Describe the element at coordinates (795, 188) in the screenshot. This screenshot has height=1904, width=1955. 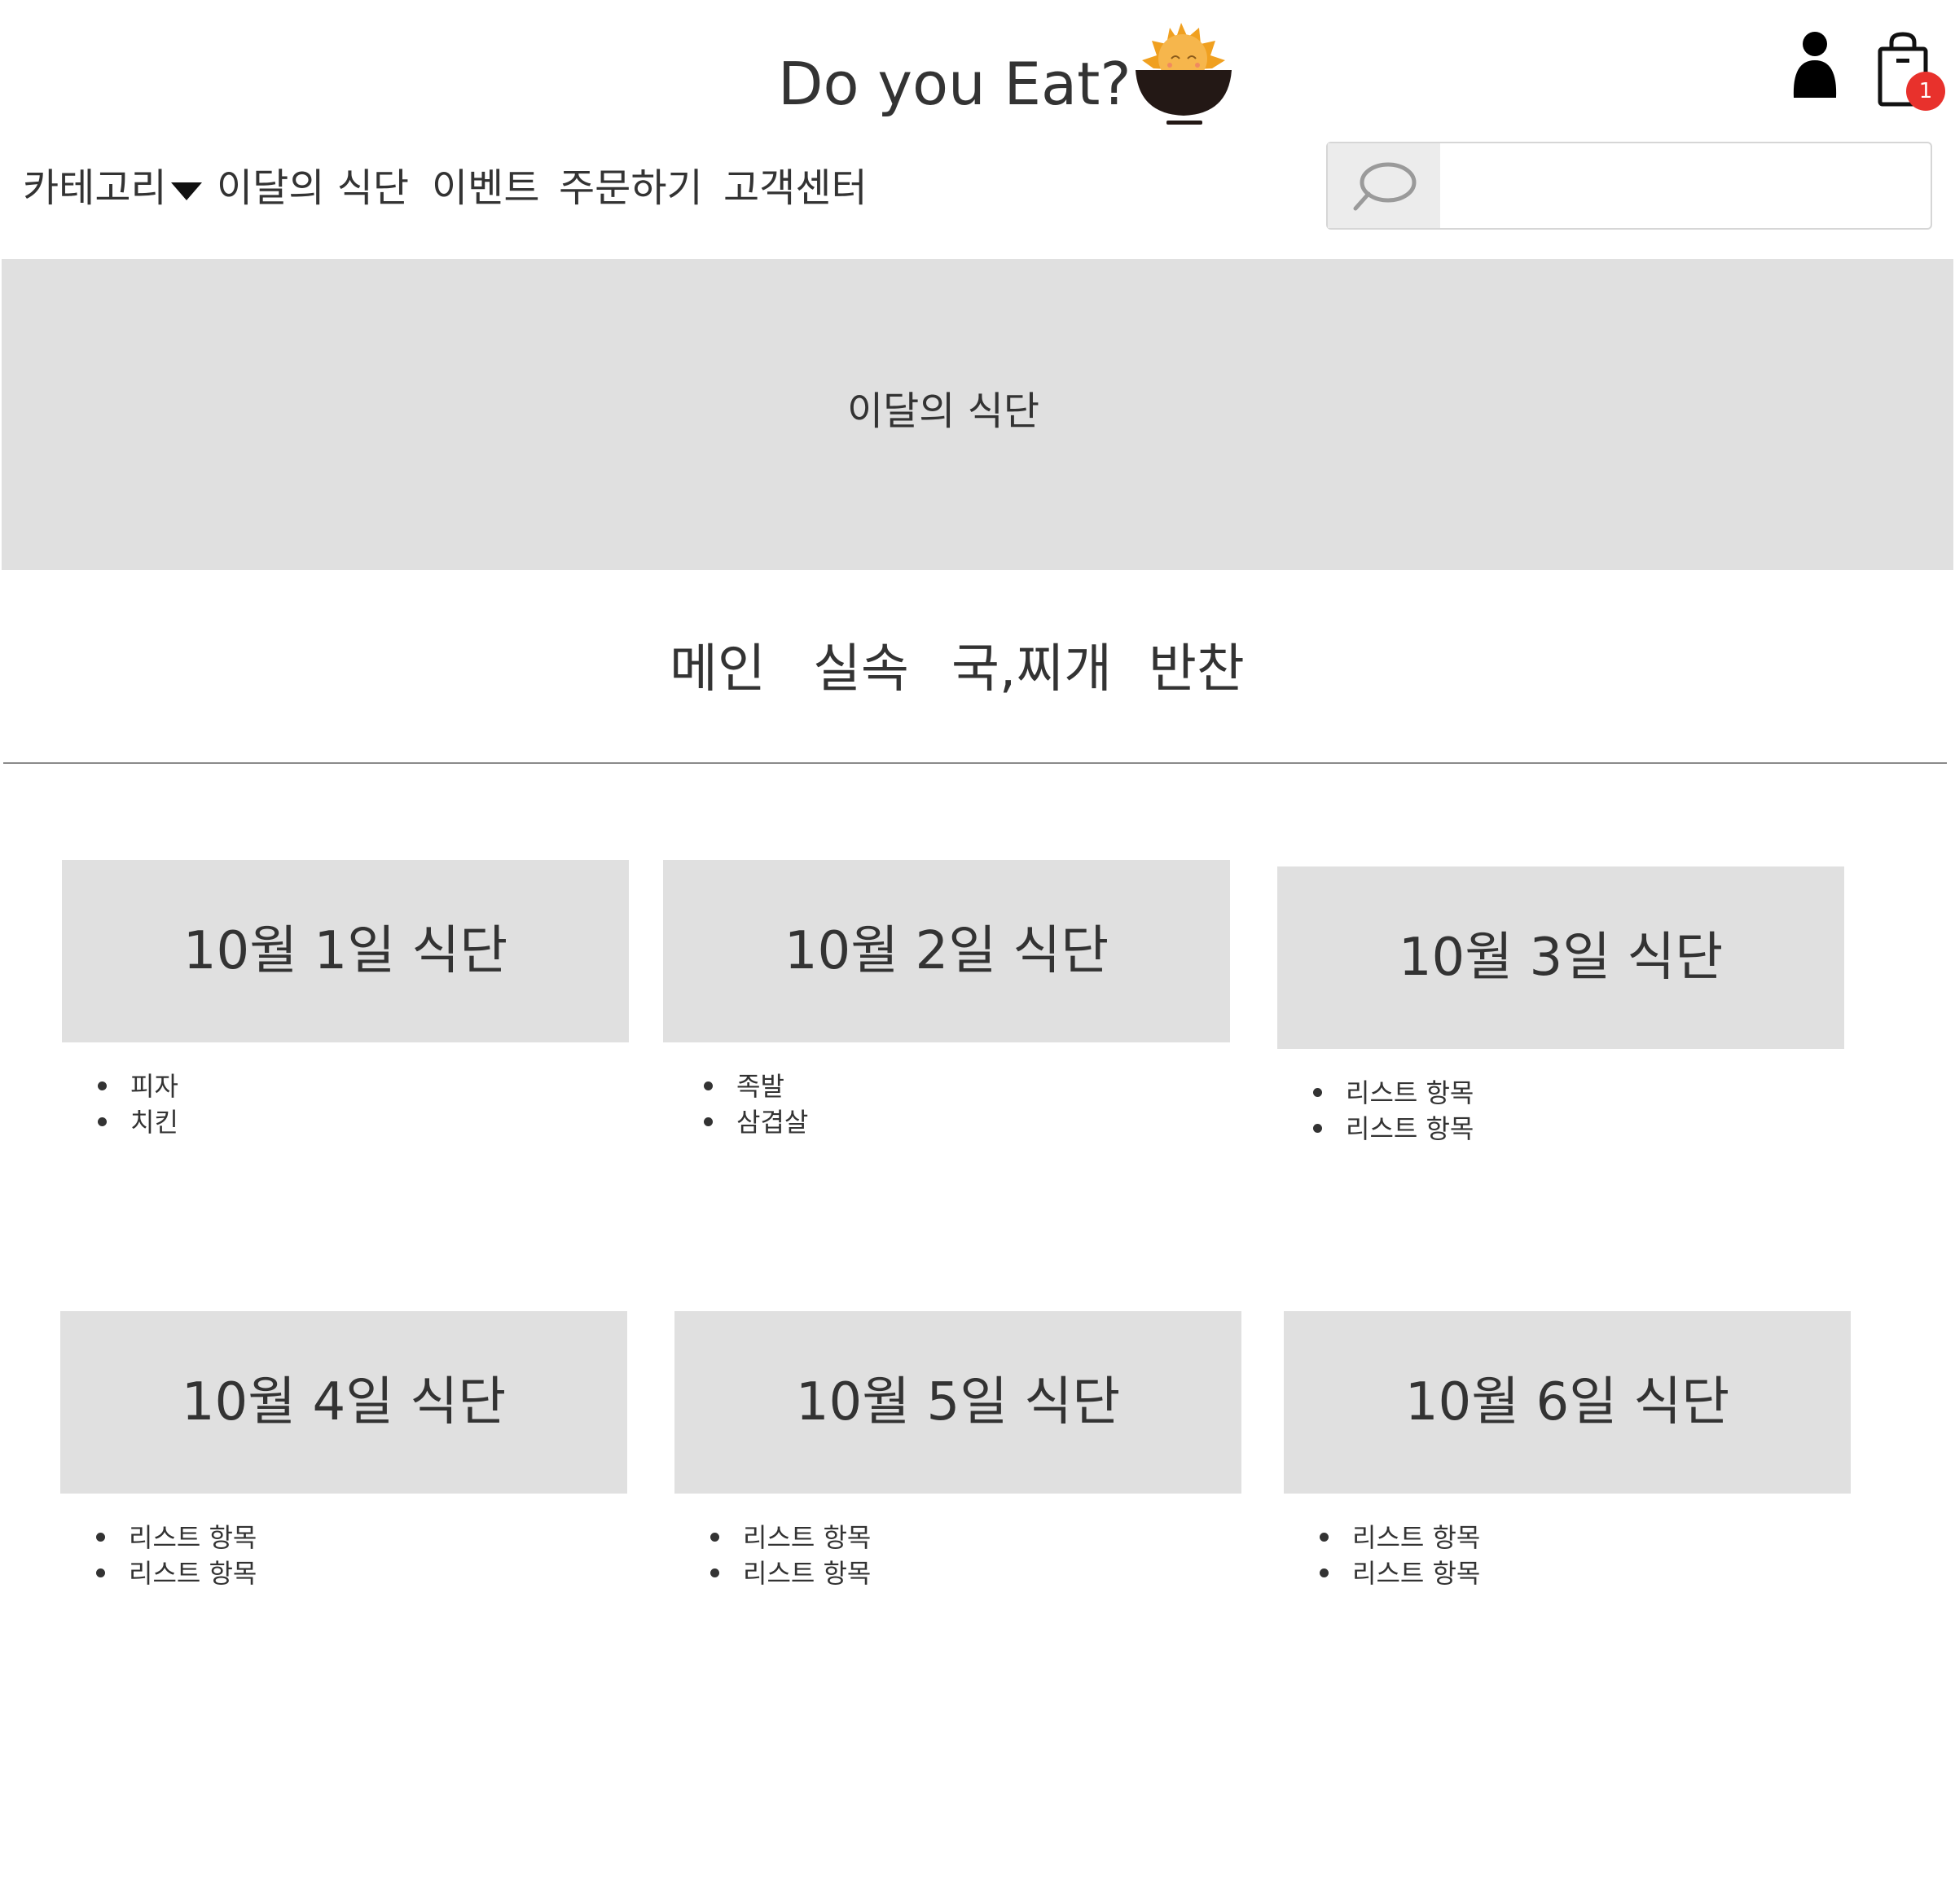
I see `nav-support: 고객센터` at that location.